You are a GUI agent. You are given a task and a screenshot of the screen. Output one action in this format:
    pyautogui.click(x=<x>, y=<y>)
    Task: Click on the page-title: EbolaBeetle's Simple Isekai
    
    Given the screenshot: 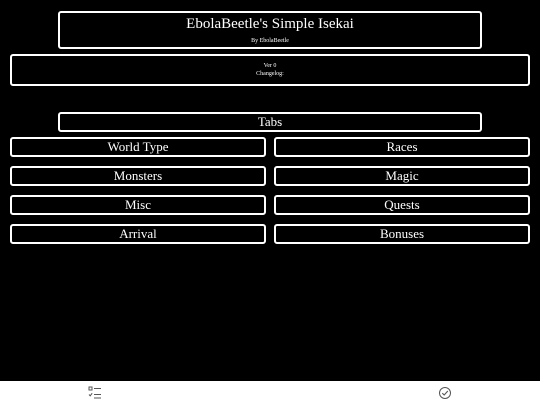 What is the action you would take?
    pyautogui.click(x=270, y=24)
    